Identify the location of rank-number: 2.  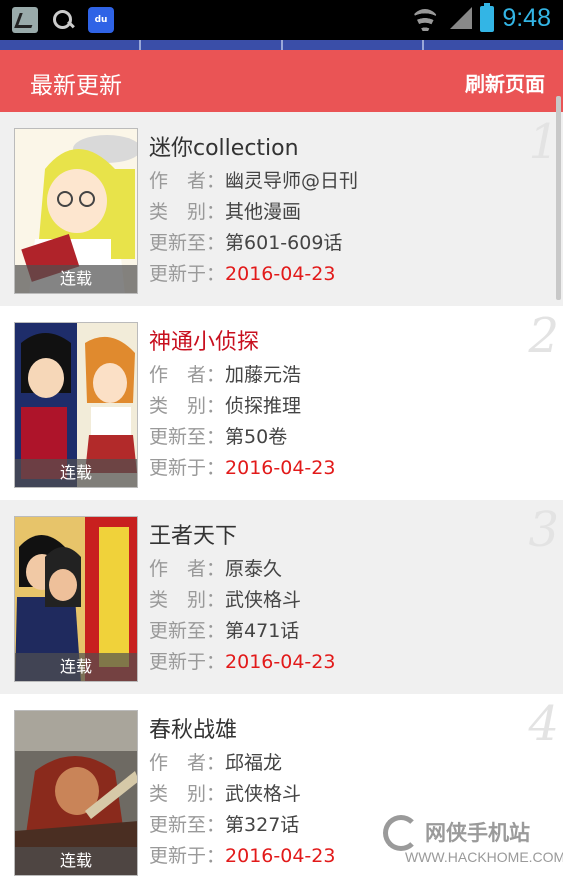
(543, 336).